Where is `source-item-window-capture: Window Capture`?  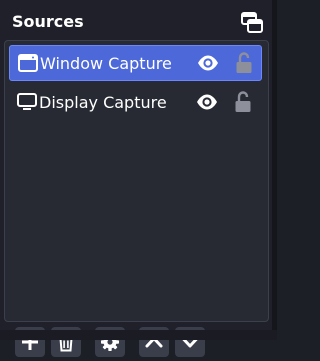
source-item-window-capture: Window Capture is located at coordinates (135, 63).